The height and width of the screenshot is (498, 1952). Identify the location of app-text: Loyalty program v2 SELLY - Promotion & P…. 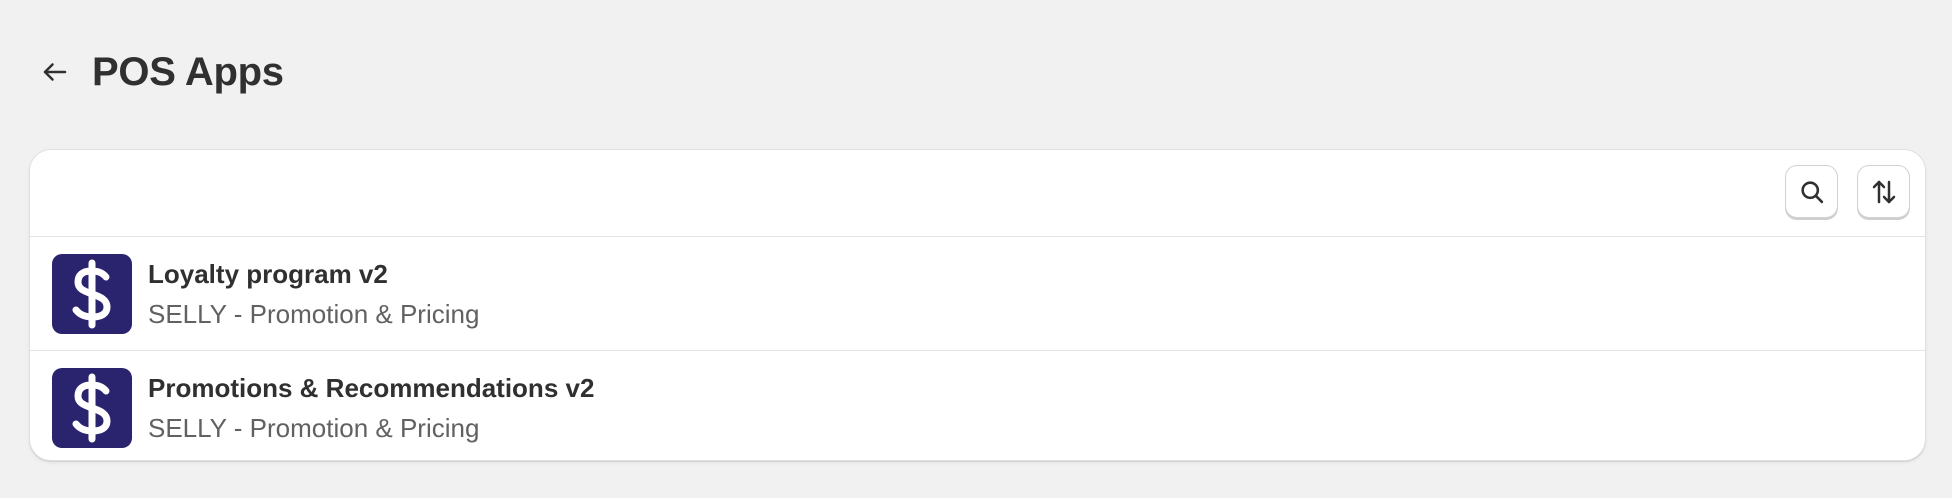
(313, 294).